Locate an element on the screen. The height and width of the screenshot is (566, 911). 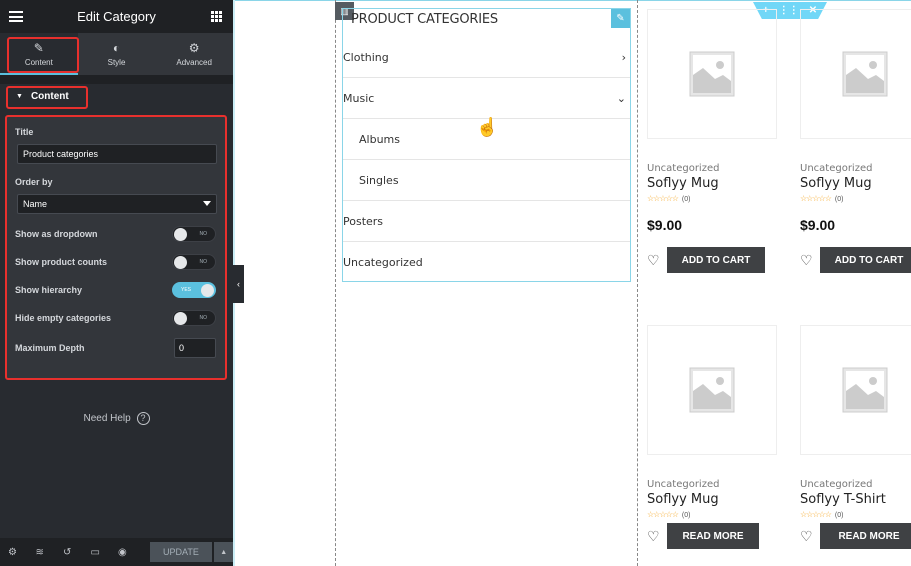
chevron-right-icon: › is located at coordinates (624, 57).